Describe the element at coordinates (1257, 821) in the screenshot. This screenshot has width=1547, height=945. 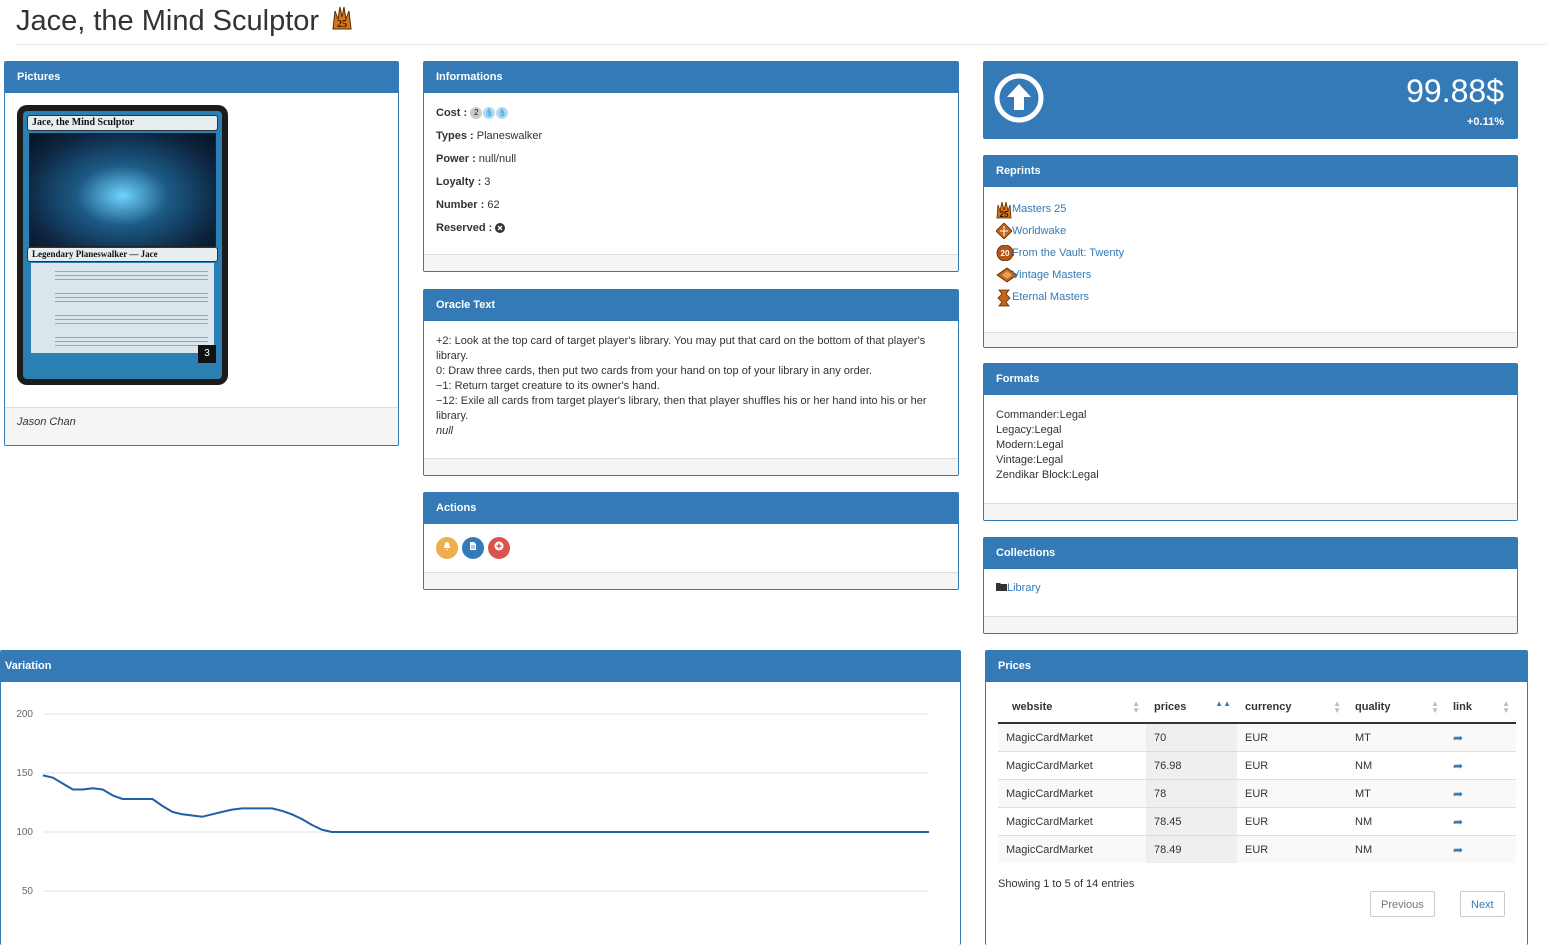
I see `table-row: MagicCardMarket 78.45 EUR NM ➦` at that location.